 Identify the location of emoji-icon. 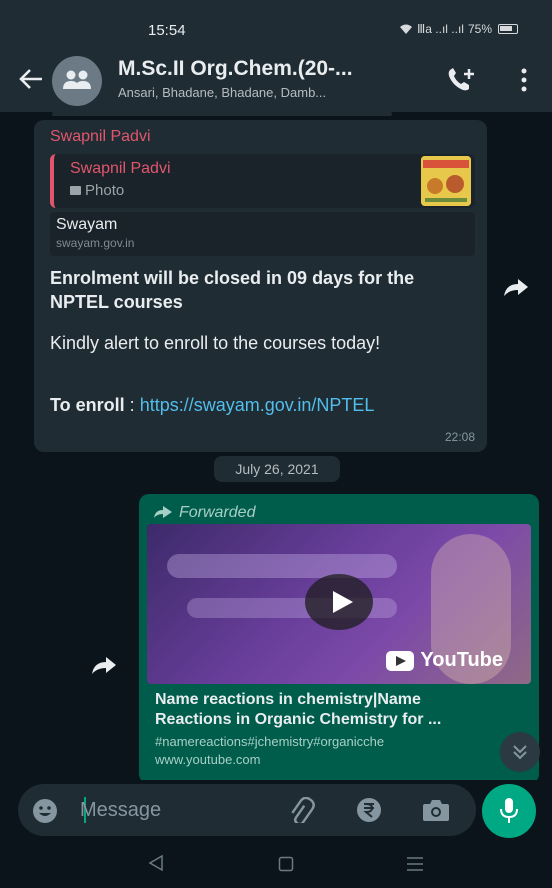
(45, 811).